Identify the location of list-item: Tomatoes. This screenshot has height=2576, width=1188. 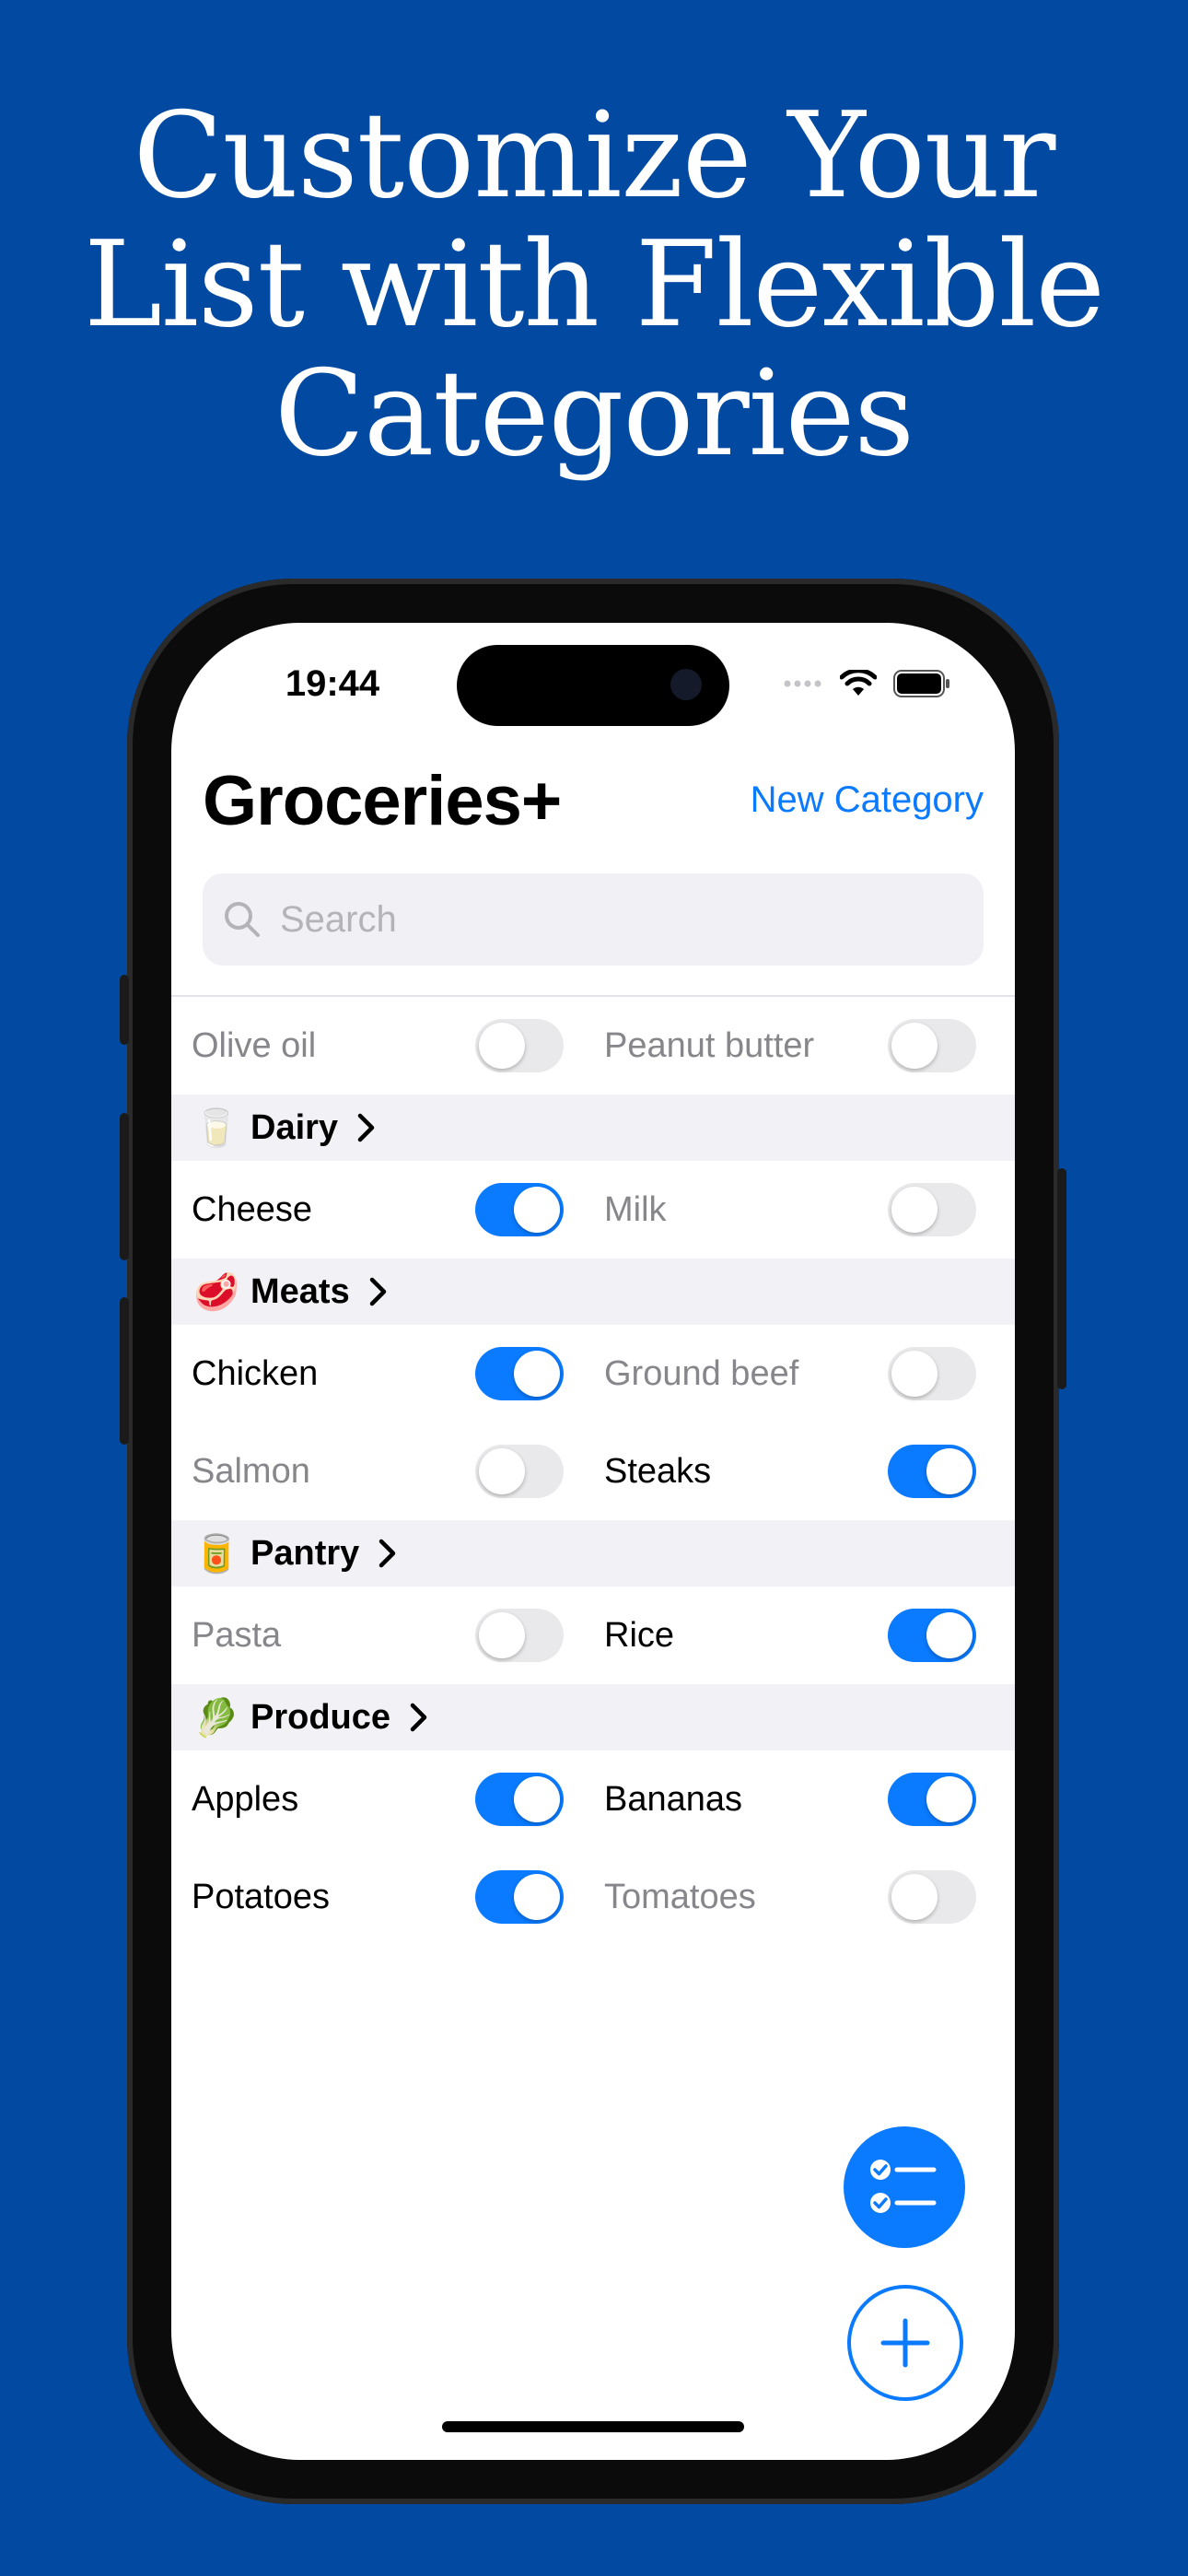
(790, 1897).